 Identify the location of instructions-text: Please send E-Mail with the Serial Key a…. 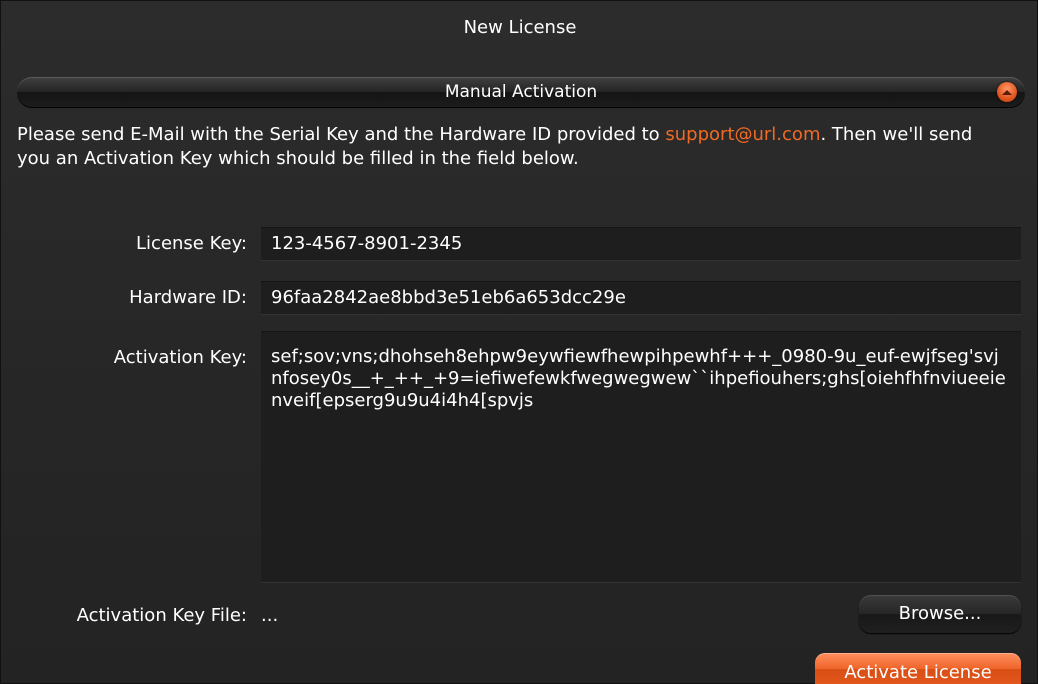
(512, 147).